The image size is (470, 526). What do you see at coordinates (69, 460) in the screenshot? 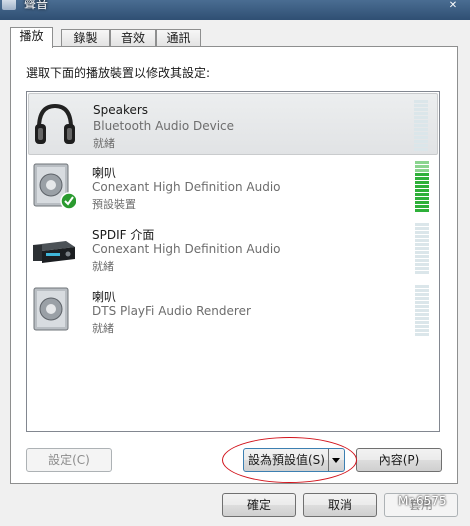
I see `configure-button: 設定(C)` at bounding box center [69, 460].